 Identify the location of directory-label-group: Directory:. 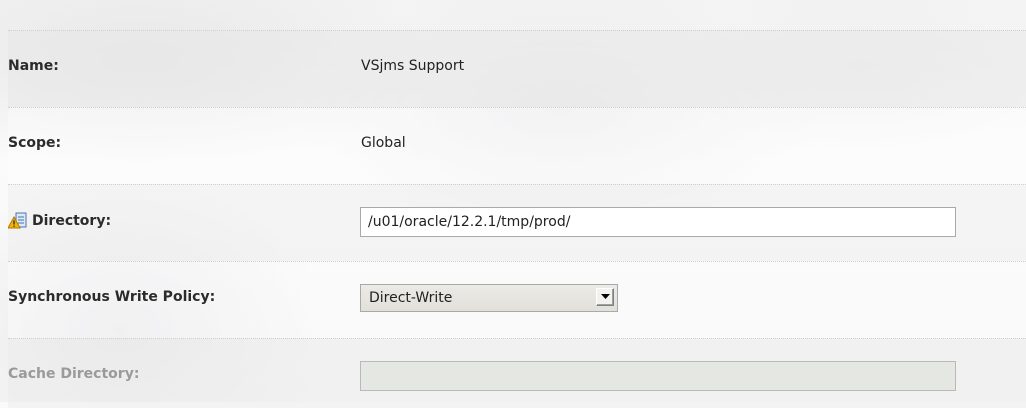
(59, 221).